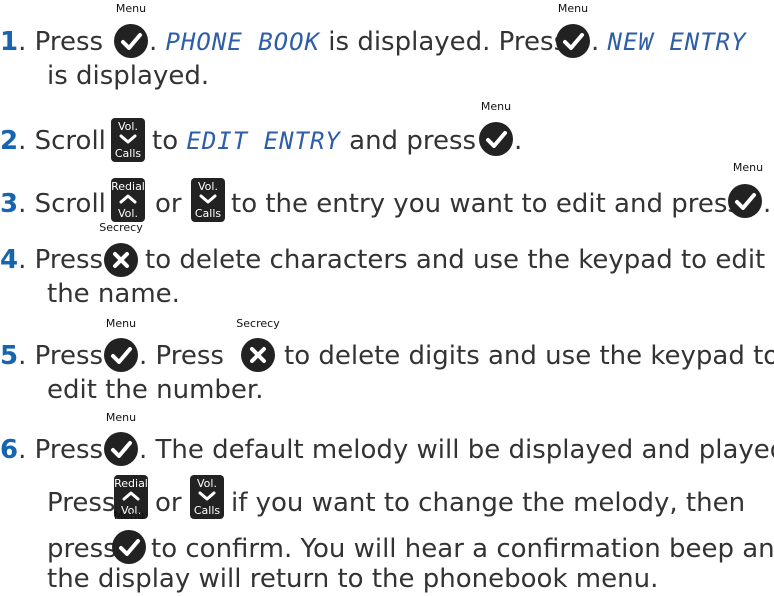  I want to click on step-text: to the entry you want to edit and press, so click(486, 204).